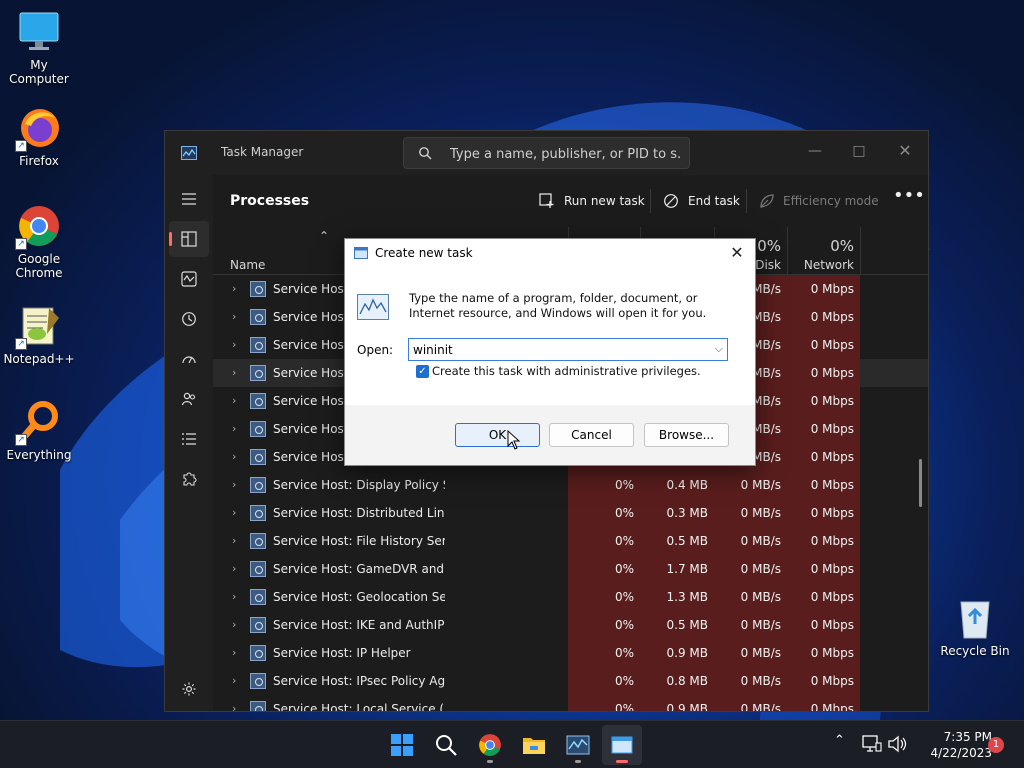 The image size is (1024, 768). I want to click on run-program-icon, so click(373, 307).